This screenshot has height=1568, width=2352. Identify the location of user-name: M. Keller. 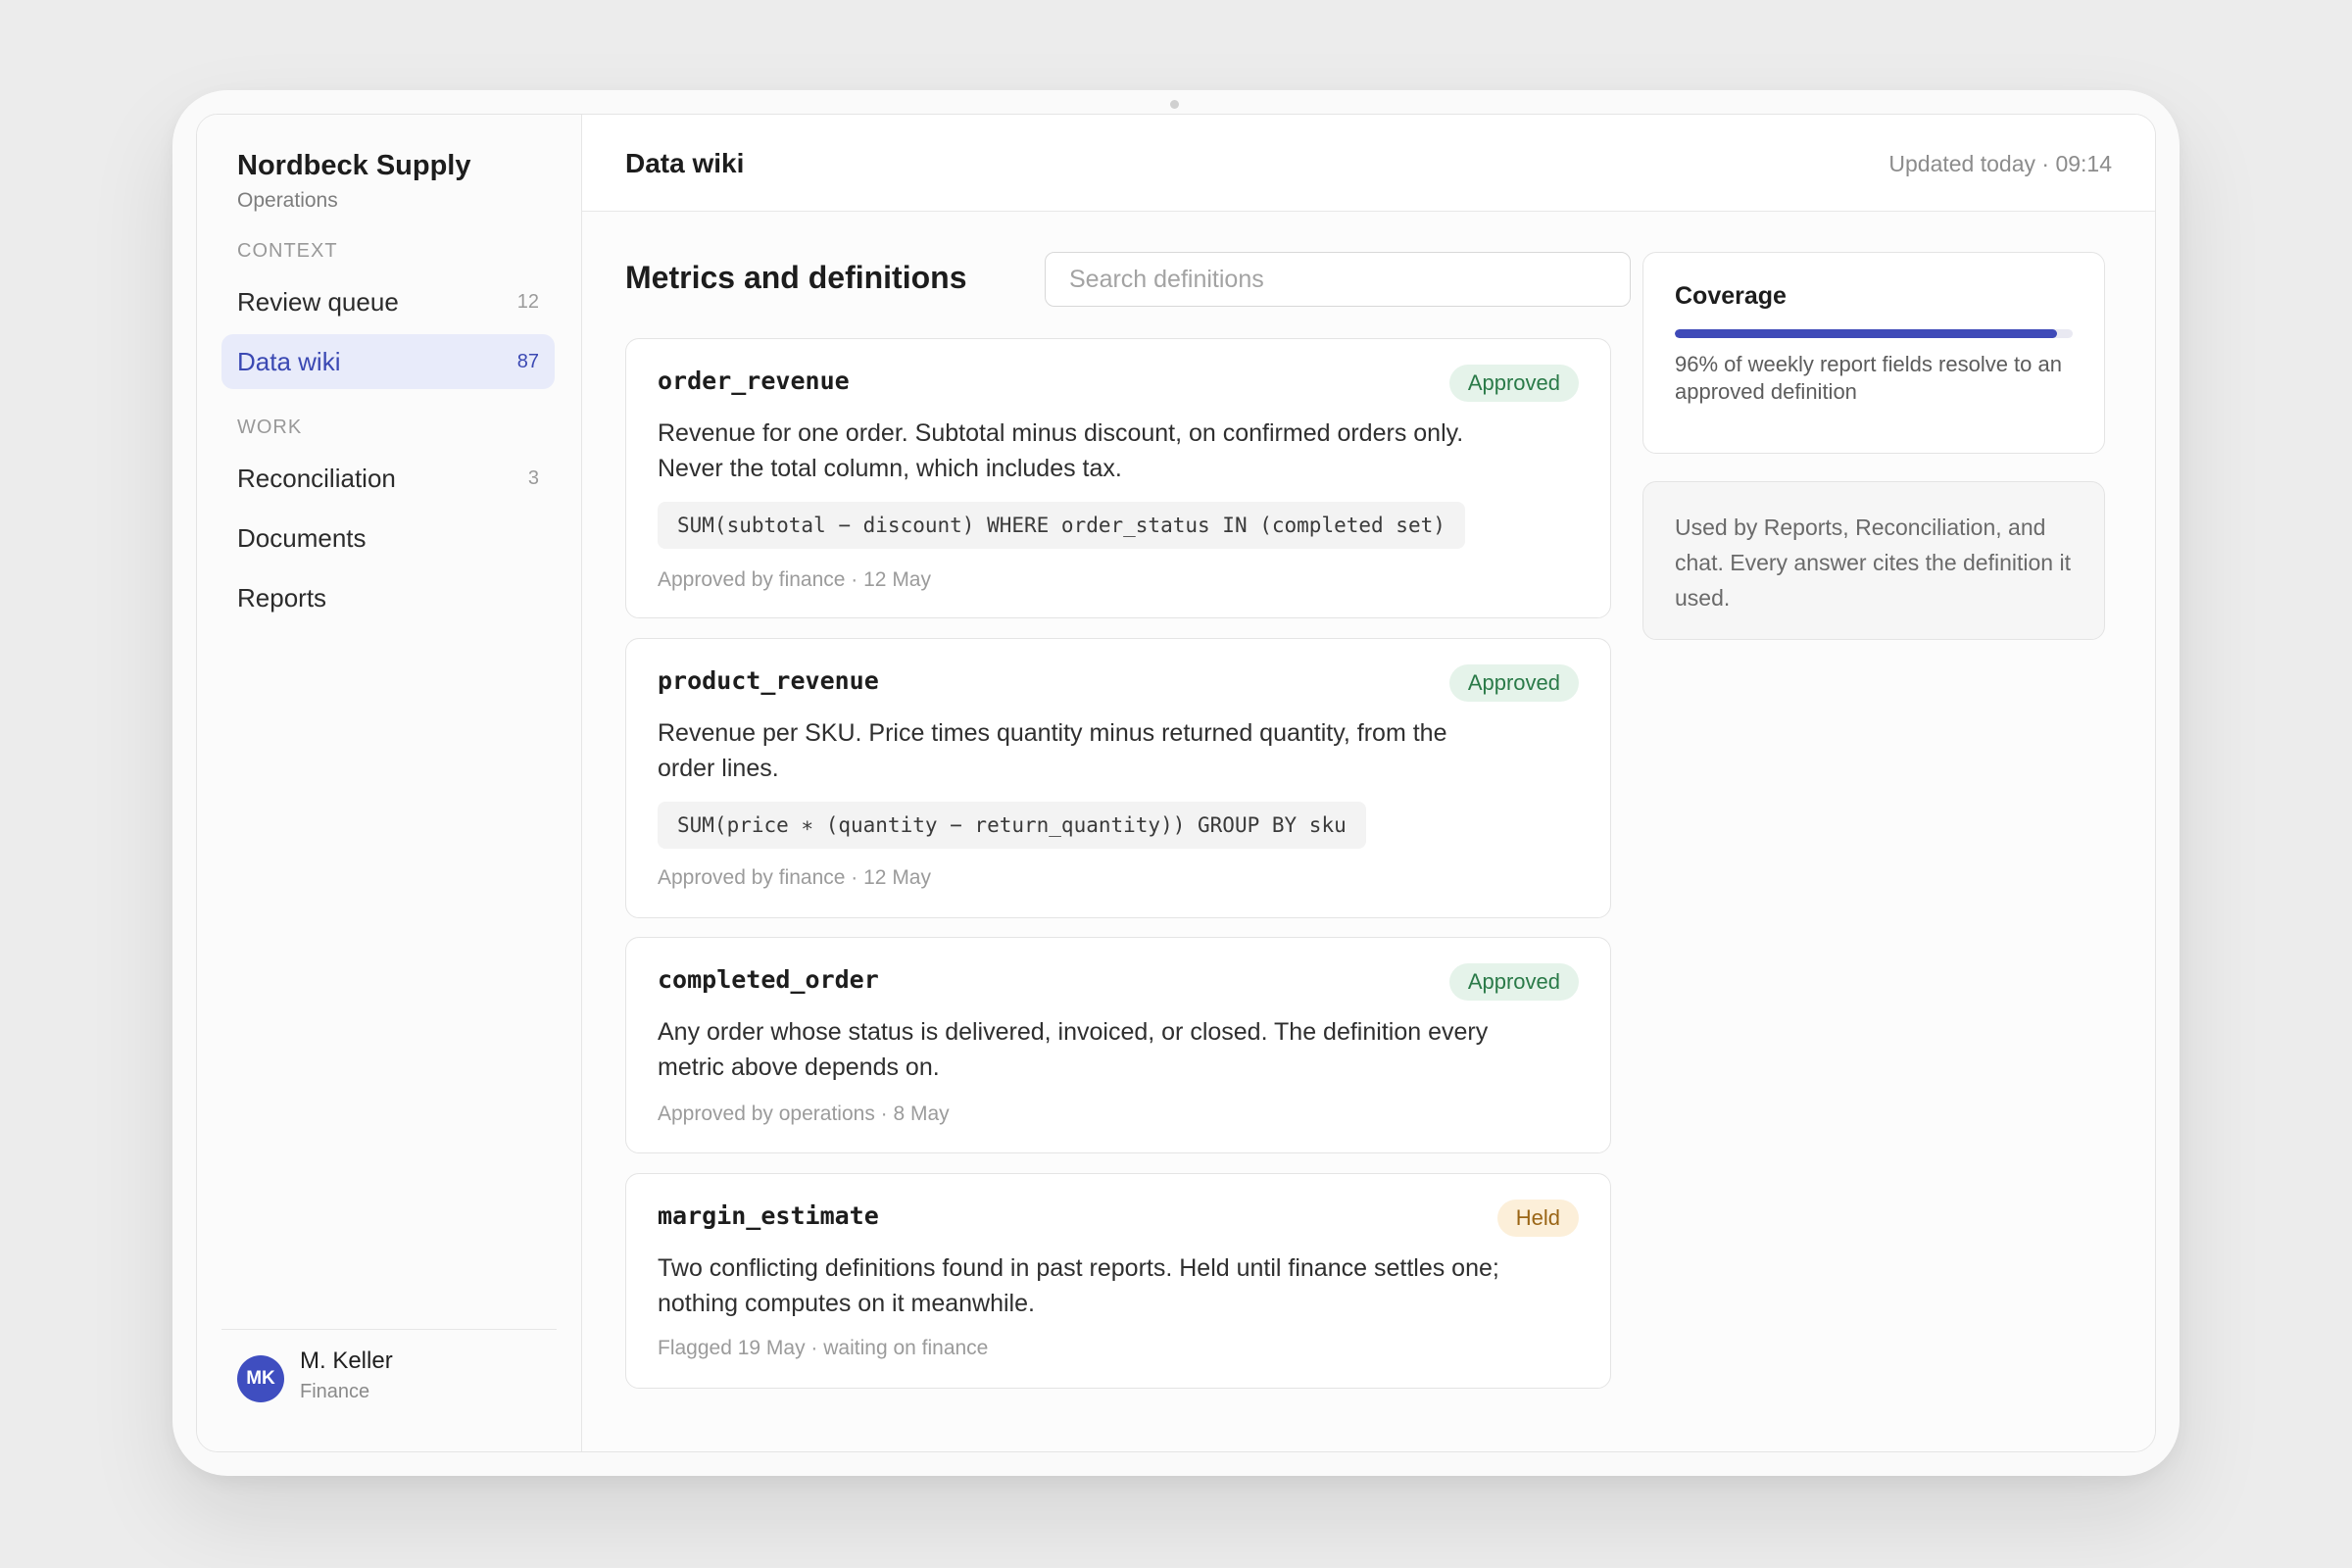
(346, 1361).